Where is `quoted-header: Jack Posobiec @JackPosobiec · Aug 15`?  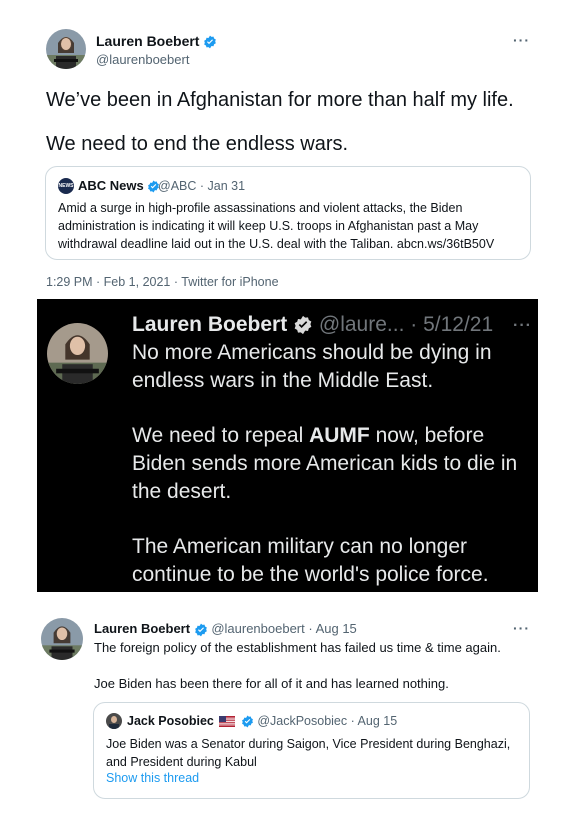 quoted-header: Jack Posobiec @JackPosobiec · Aug 15 is located at coordinates (262, 721).